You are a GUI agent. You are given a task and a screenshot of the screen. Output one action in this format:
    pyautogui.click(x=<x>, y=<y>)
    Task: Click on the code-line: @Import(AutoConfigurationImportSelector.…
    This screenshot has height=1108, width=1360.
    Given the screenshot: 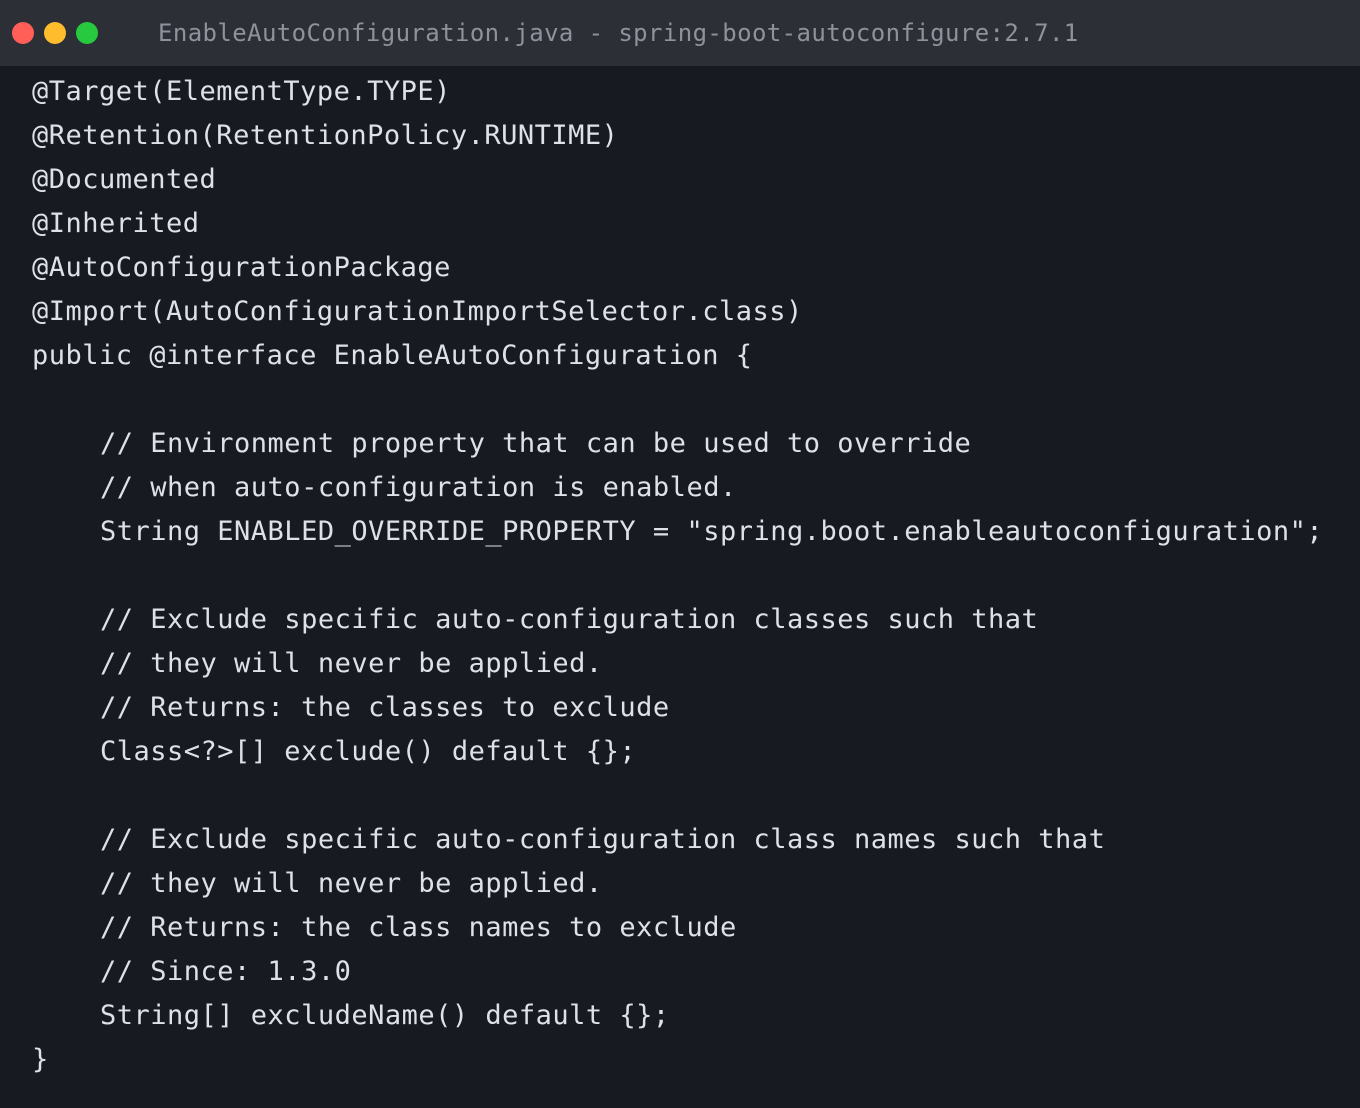 What is the action you would take?
    pyautogui.click(x=417, y=311)
    